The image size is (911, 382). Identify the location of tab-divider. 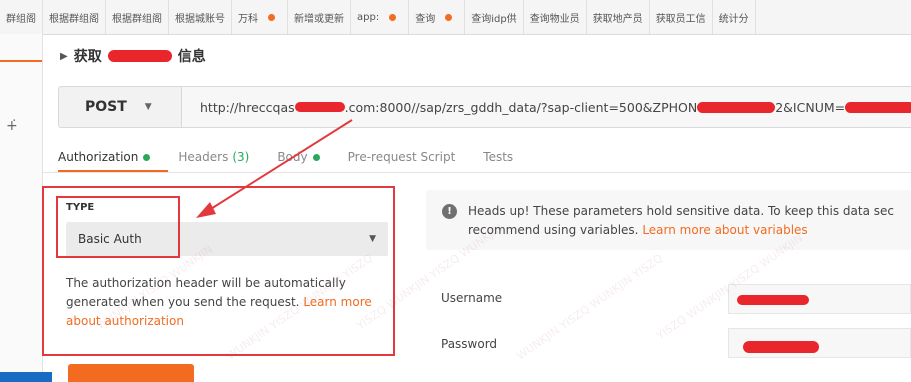
(476, 172).